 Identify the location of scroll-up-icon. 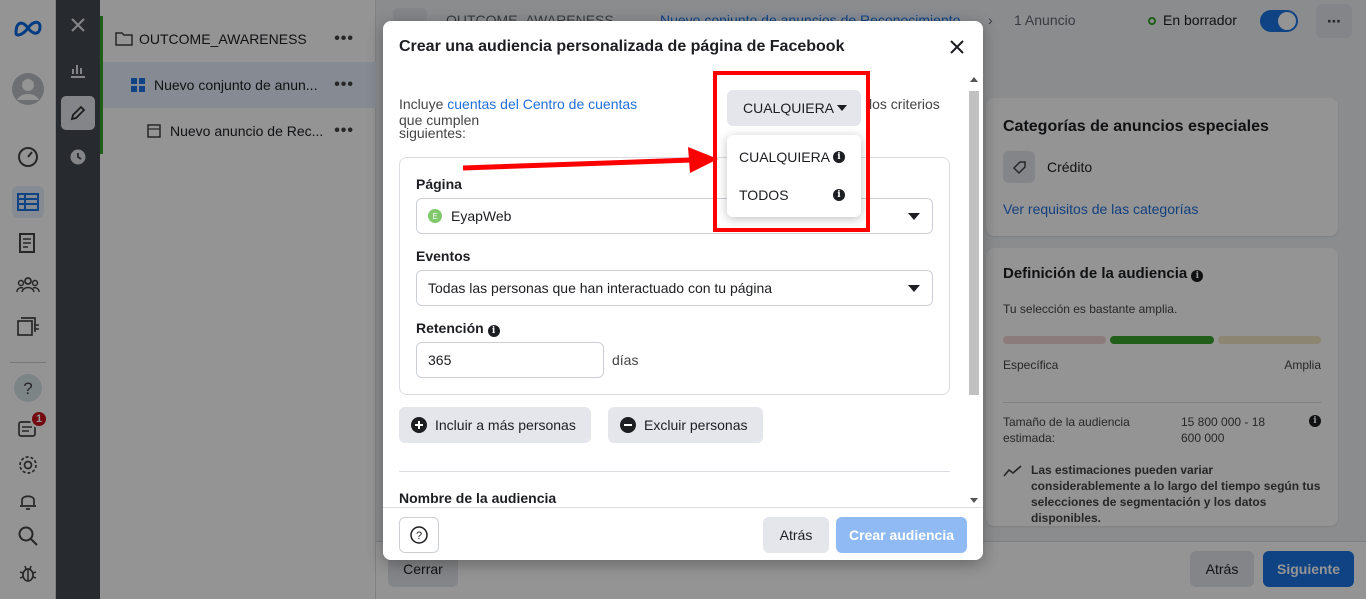
(974, 79).